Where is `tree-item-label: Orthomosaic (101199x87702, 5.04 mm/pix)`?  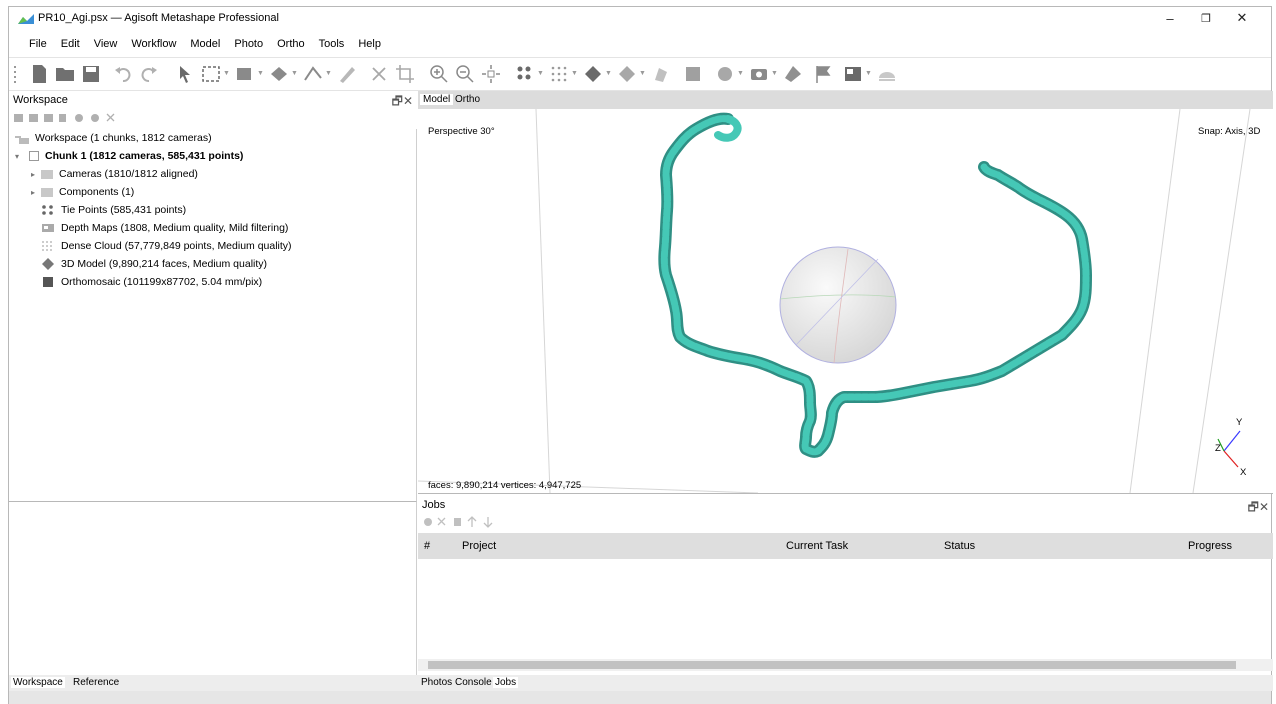 tree-item-label: Orthomosaic (101199x87702, 5.04 mm/pix) is located at coordinates (162, 282).